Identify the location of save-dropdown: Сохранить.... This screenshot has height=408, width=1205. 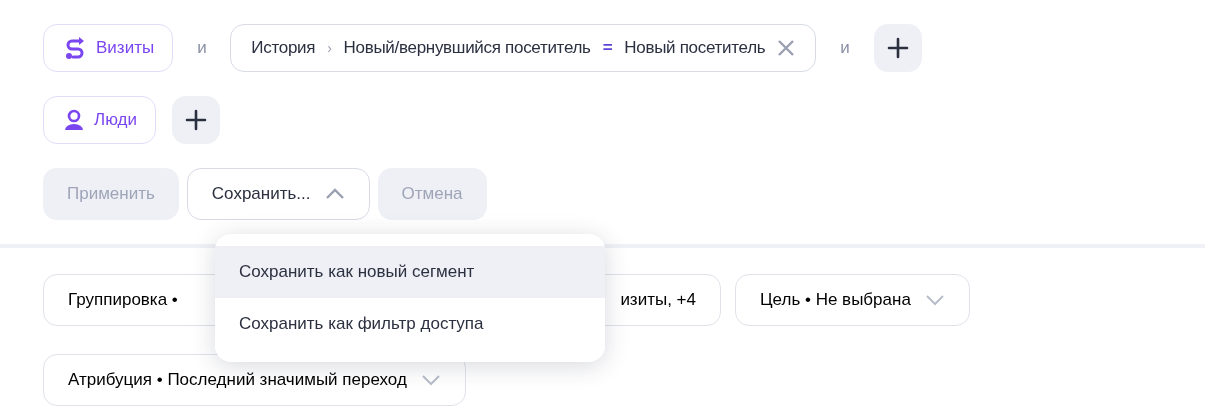
(278, 194).